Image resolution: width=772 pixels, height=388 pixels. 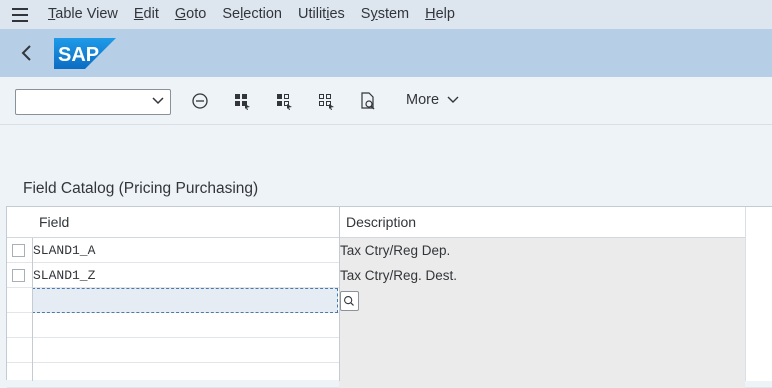 I want to click on sap-logo: SAP, so click(x=85, y=53).